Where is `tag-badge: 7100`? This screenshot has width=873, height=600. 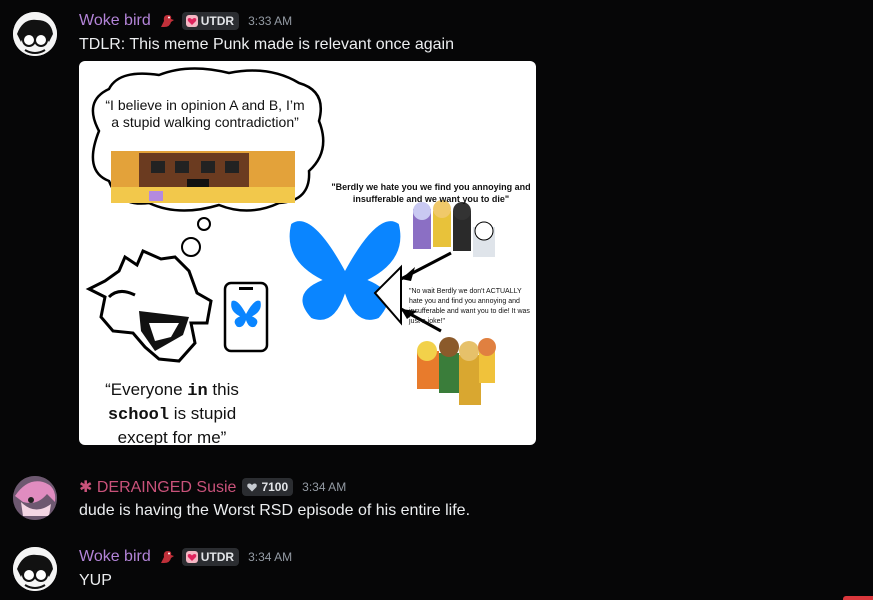 tag-badge: 7100 is located at coordinates (268, 487).